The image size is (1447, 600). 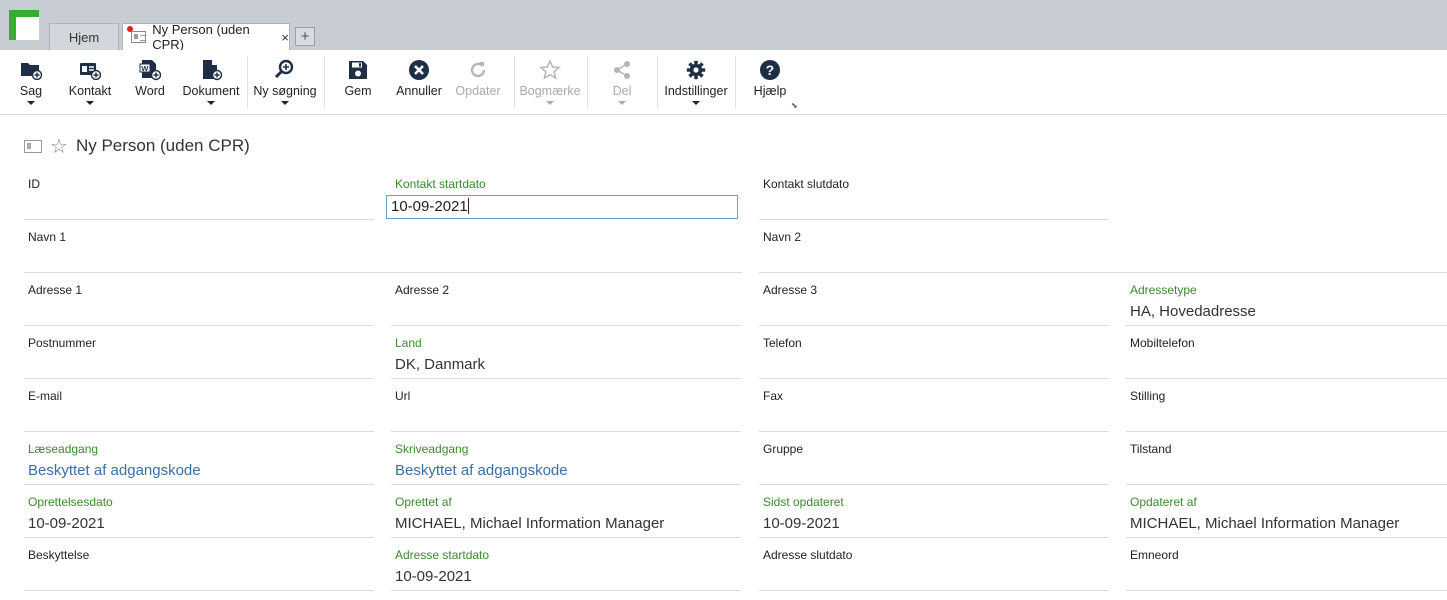 I want to click on kontakt-startdato-input: 10-09-2021, so click(x=562, y=207).